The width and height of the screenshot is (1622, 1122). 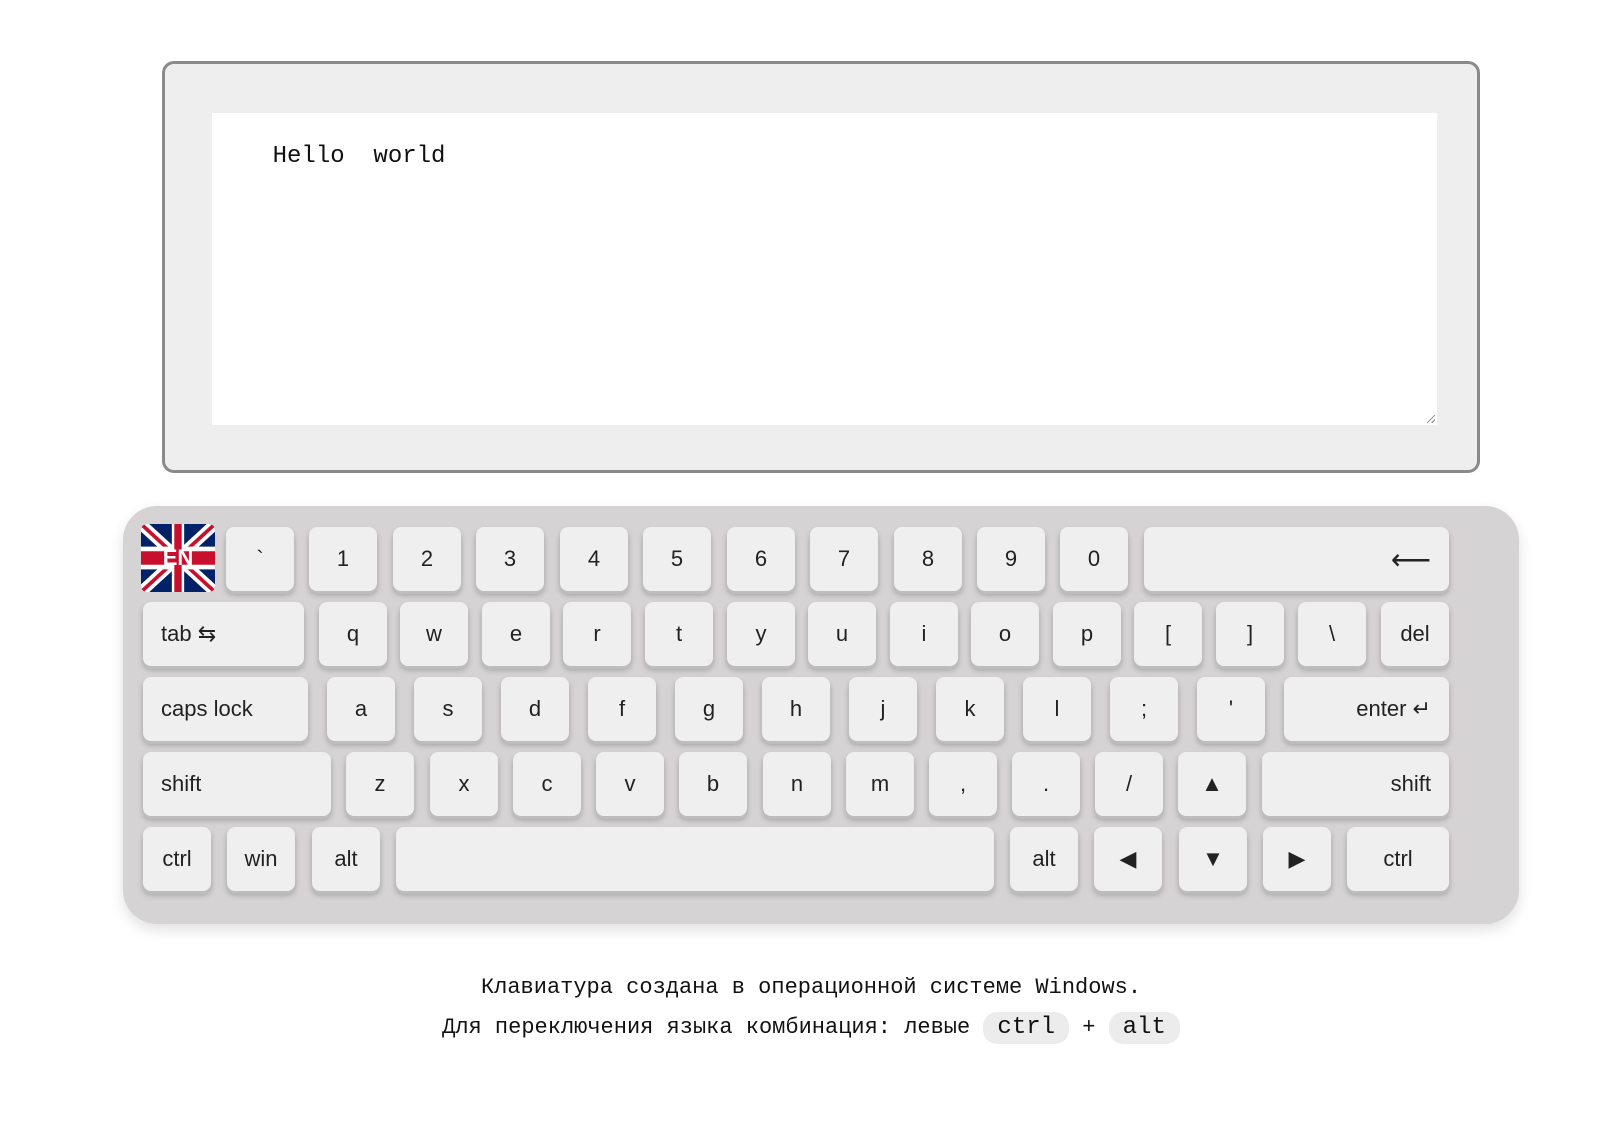 What do you see at coordinates (797, 784) in the screenshot?
I see `key-n: n` at bounding box center [797, 784].